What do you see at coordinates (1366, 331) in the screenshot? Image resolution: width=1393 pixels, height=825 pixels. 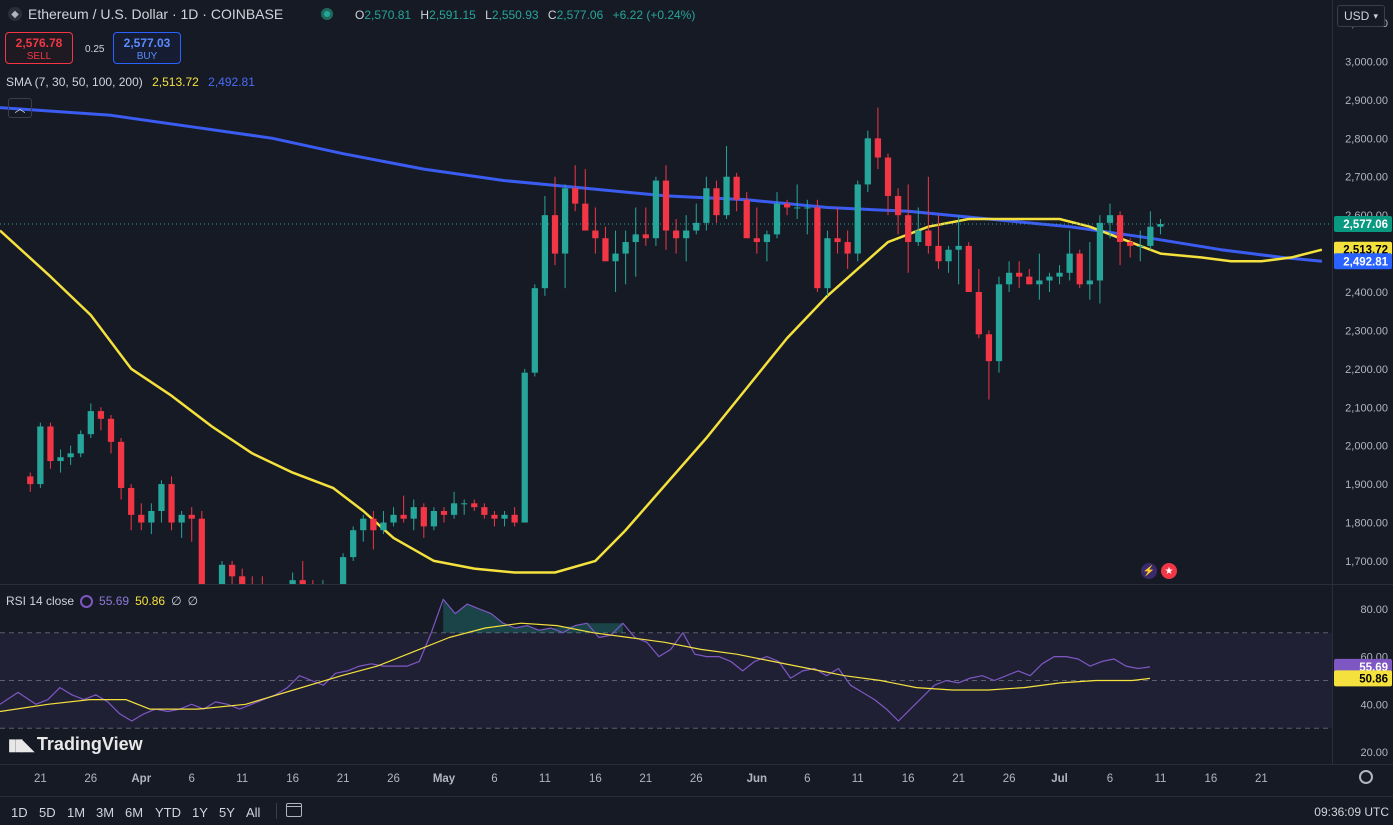 I see `price-tick-label: 2,300.00` at bounding box center [1366, 331].